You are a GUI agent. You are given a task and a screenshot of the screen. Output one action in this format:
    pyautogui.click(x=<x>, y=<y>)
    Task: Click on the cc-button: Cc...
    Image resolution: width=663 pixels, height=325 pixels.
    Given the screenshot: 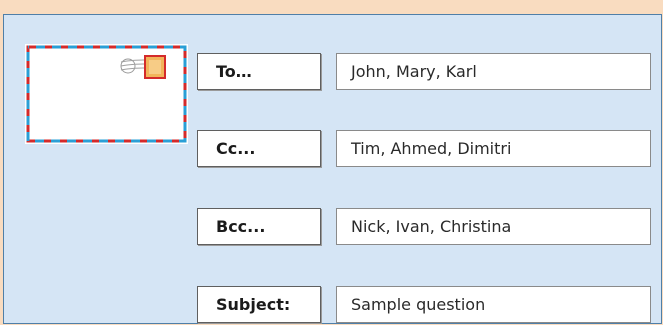 What is the action you would take?
    pyautogui.click(x=259, y=148)
    